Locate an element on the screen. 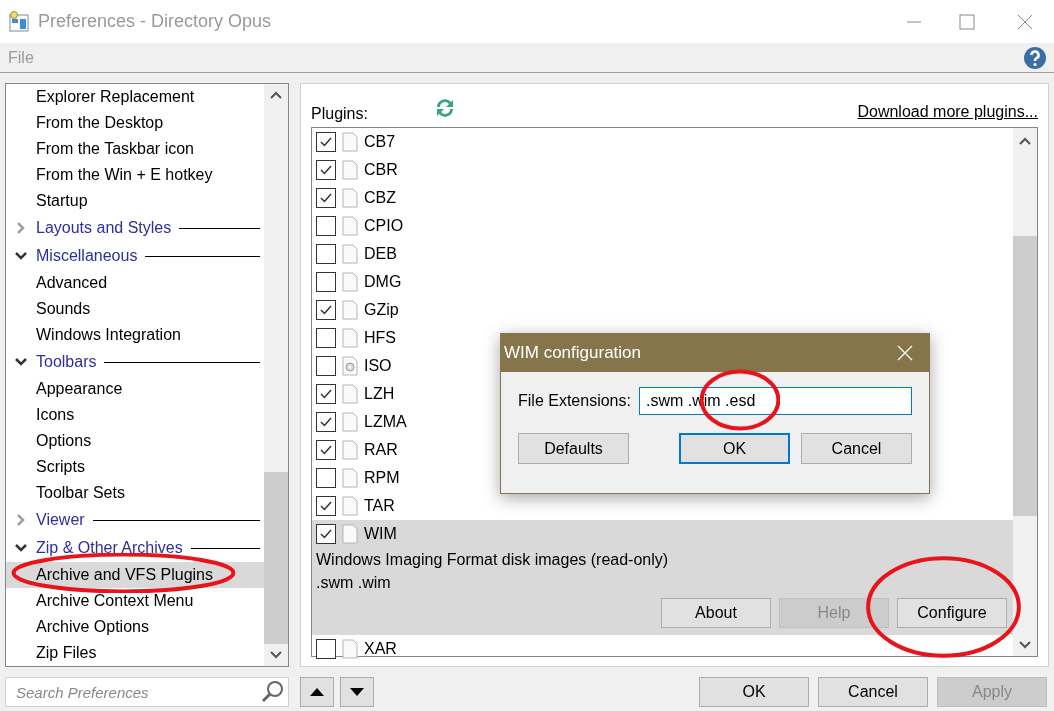 This screenshot has width=1054, height=711. tree-item: Zip Files is located at coordinates (135, 653).